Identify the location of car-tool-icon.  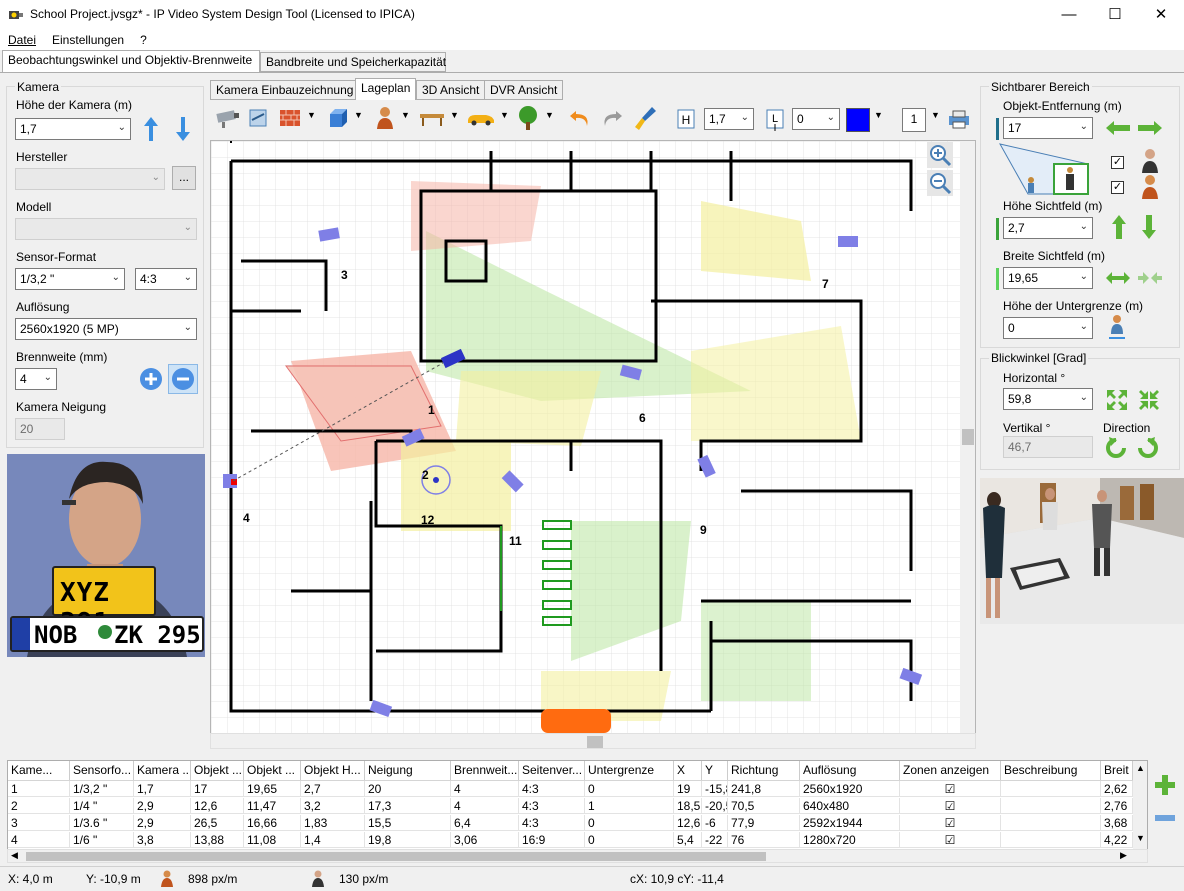
(481, 118).